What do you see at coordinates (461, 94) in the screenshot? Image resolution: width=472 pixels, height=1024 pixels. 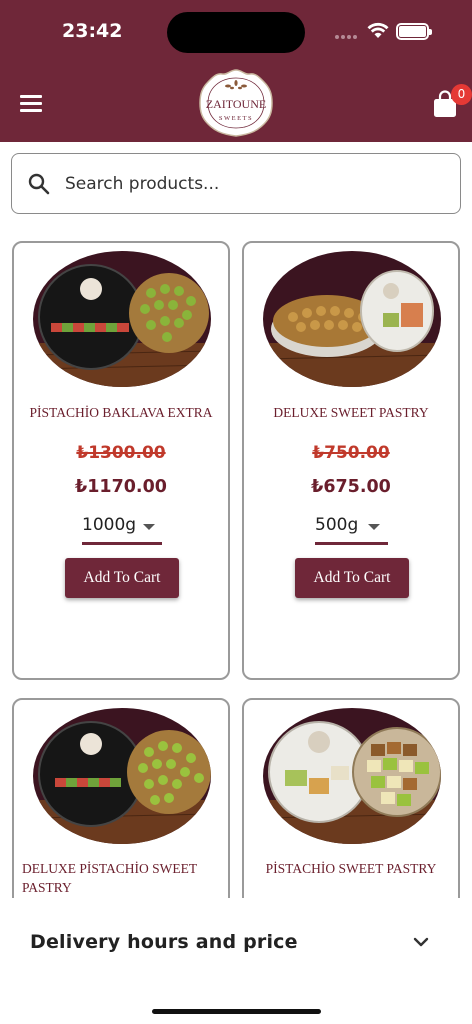 I see `cart-count-badge: 0` at bounding box center [461, 94].